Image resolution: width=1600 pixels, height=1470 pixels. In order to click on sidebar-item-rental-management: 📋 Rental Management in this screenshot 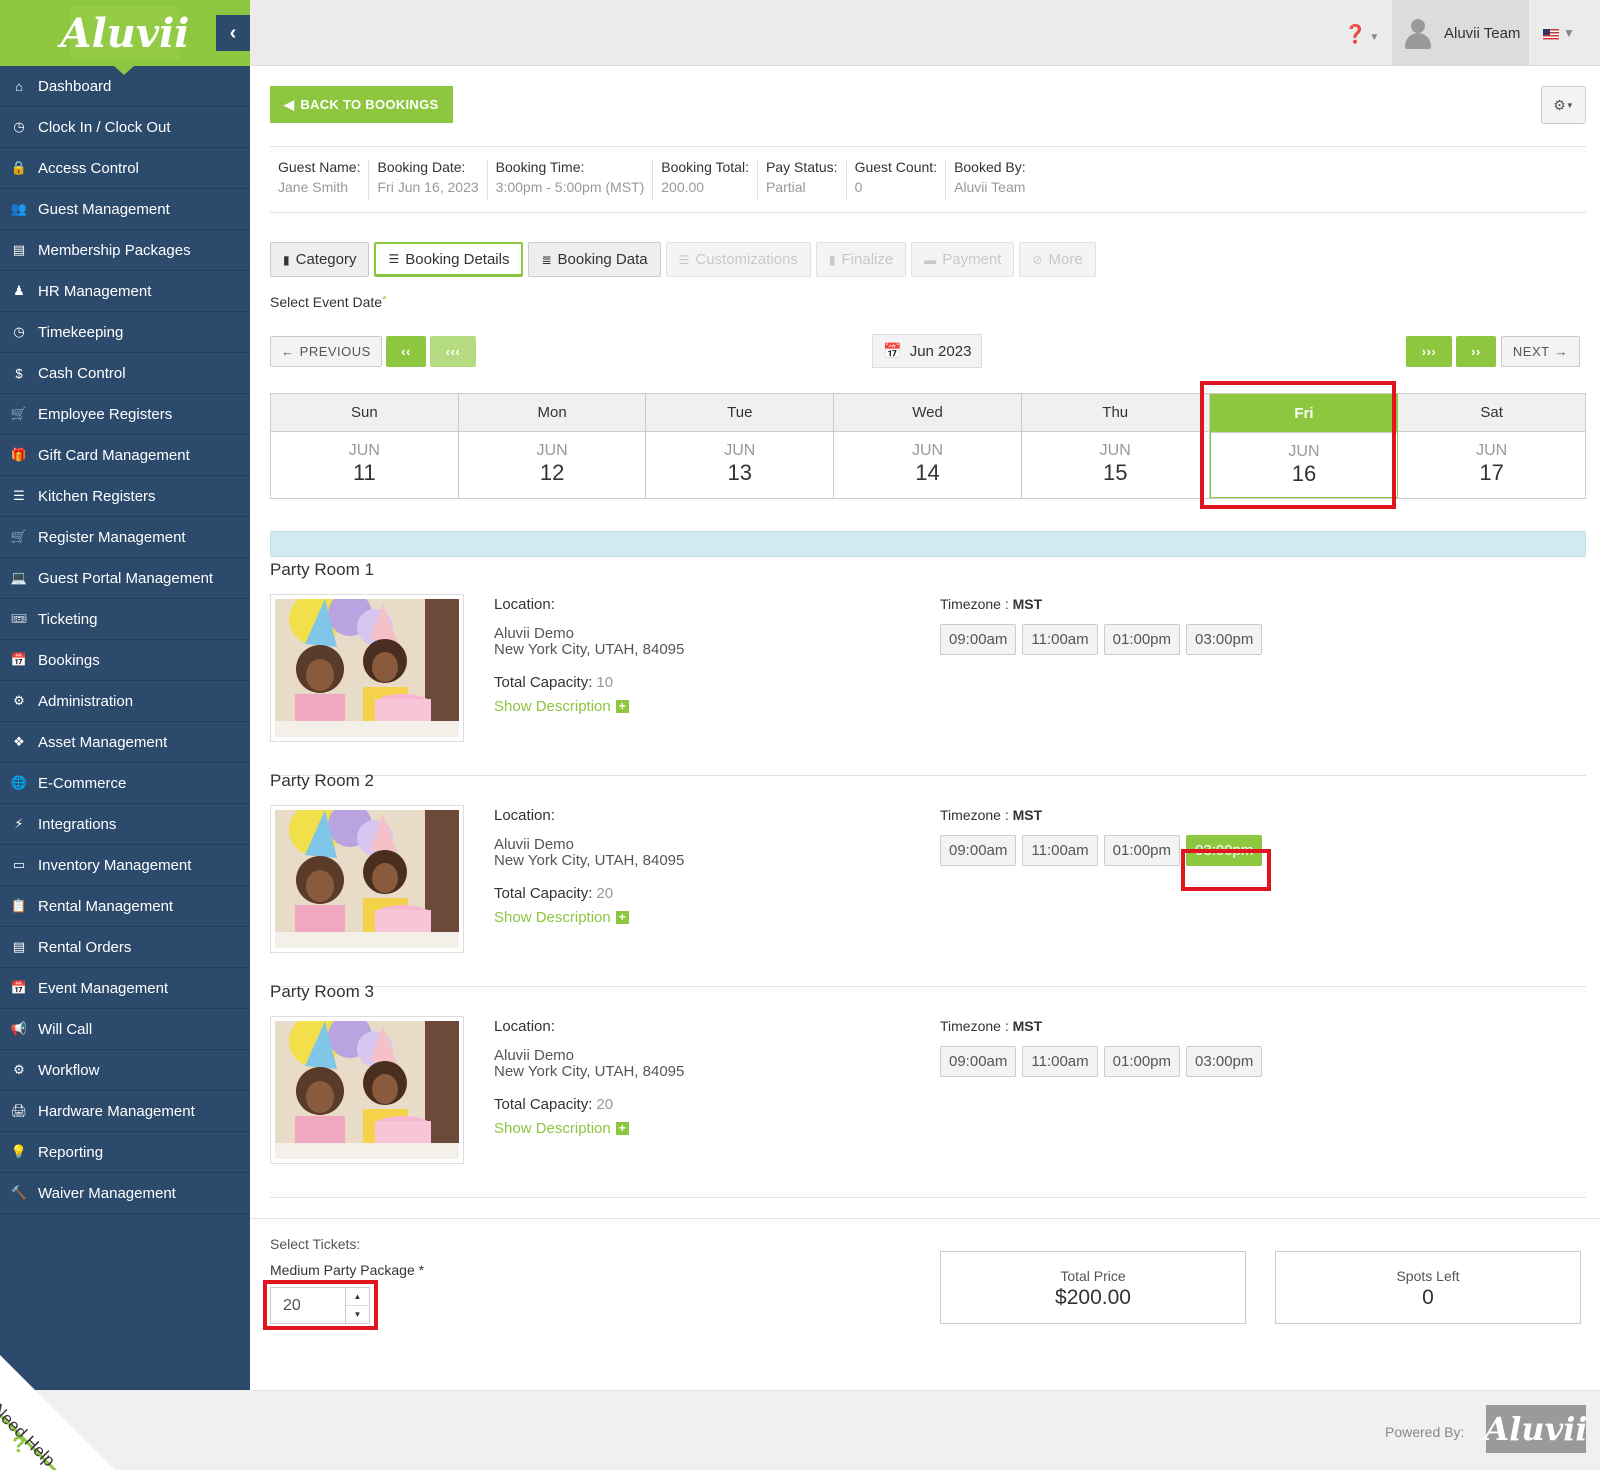, I will do `click(125, 906)`.